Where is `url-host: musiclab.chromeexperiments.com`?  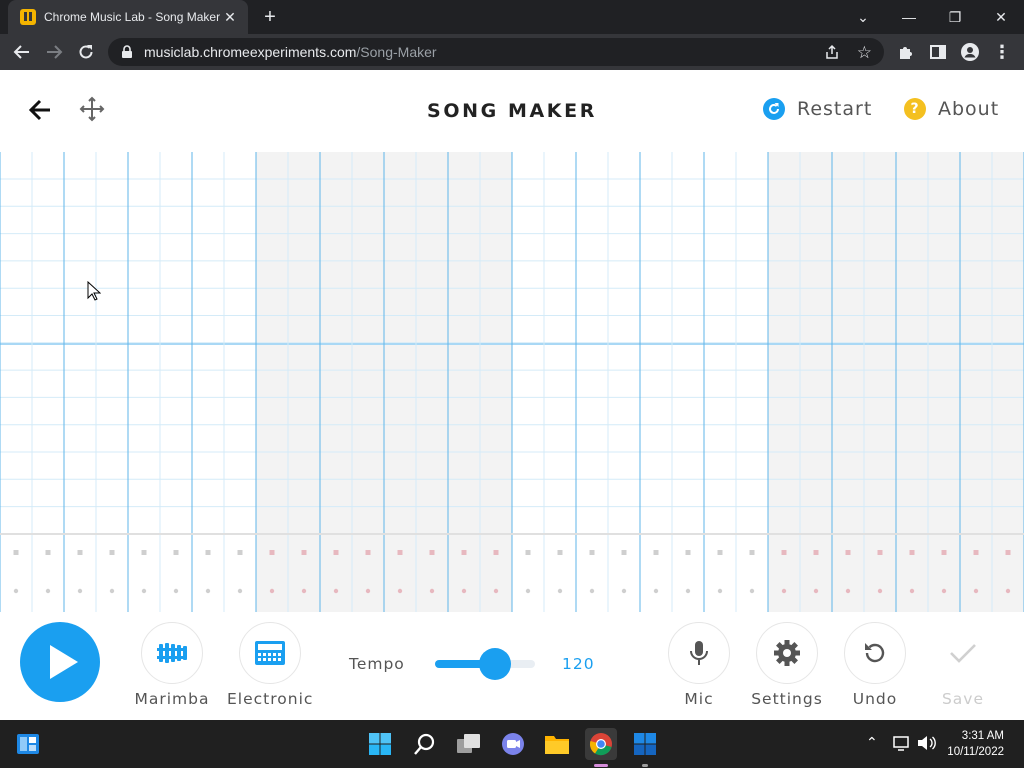 url-host: musiclab.chromeexperiments.com is located at coordinates (250, 52).